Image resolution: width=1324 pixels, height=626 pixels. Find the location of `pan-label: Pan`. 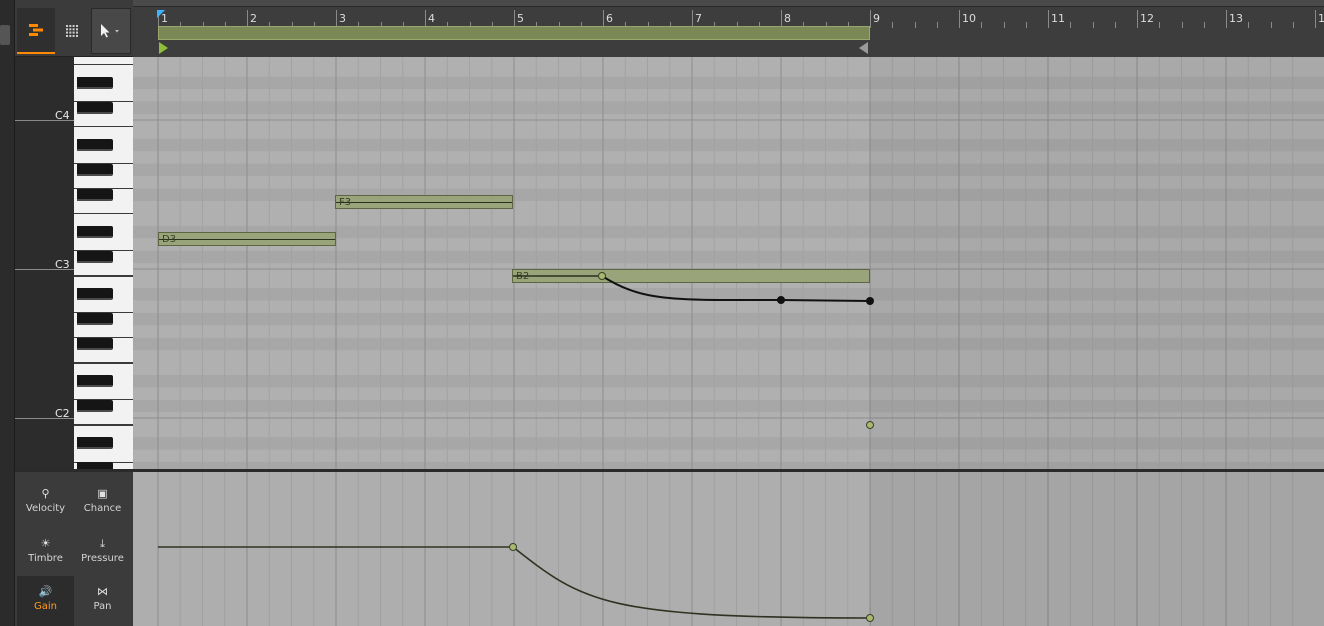

pan-label: Pan is located at coordinates (102, 606).